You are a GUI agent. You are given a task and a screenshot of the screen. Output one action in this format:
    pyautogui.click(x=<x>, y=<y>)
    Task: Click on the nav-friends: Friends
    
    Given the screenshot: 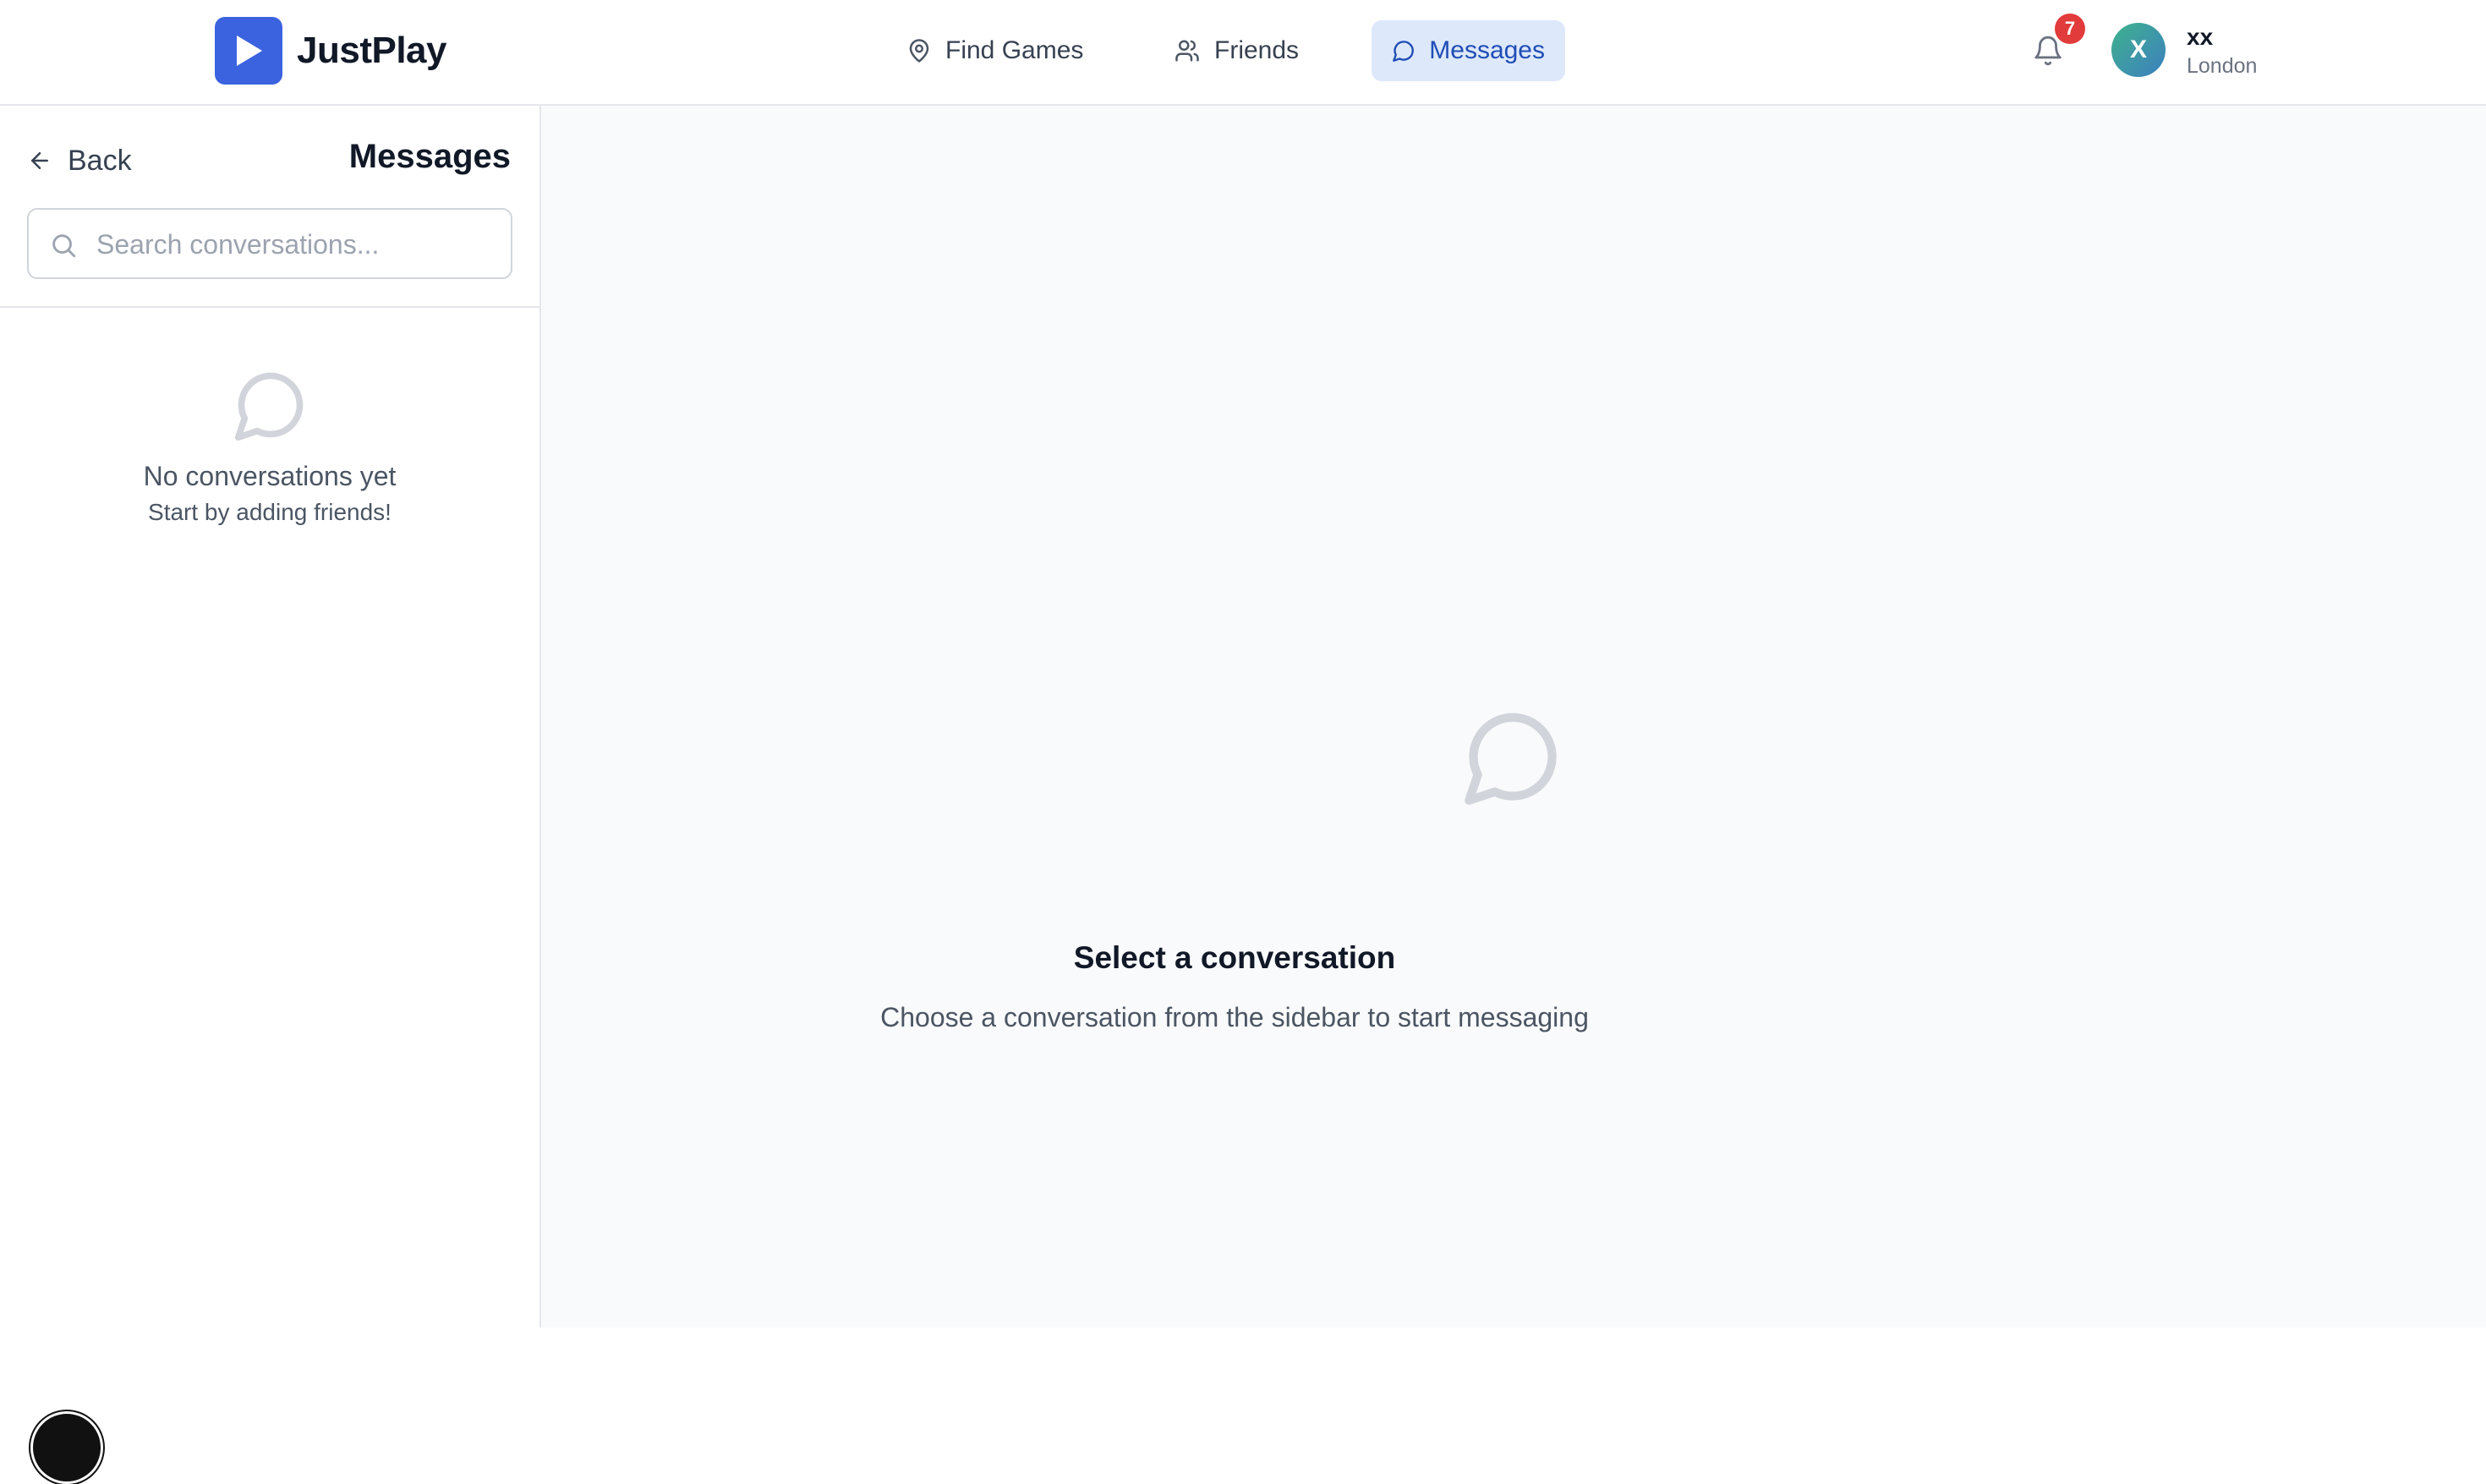 What is the action you would take?
    pyautogui.click(x=1236, y=50)
    